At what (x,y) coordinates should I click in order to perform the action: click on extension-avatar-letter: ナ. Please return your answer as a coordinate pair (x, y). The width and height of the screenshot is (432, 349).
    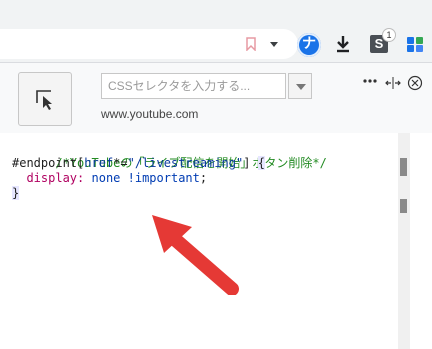
    Looking at the image, I should click on (309, 44).